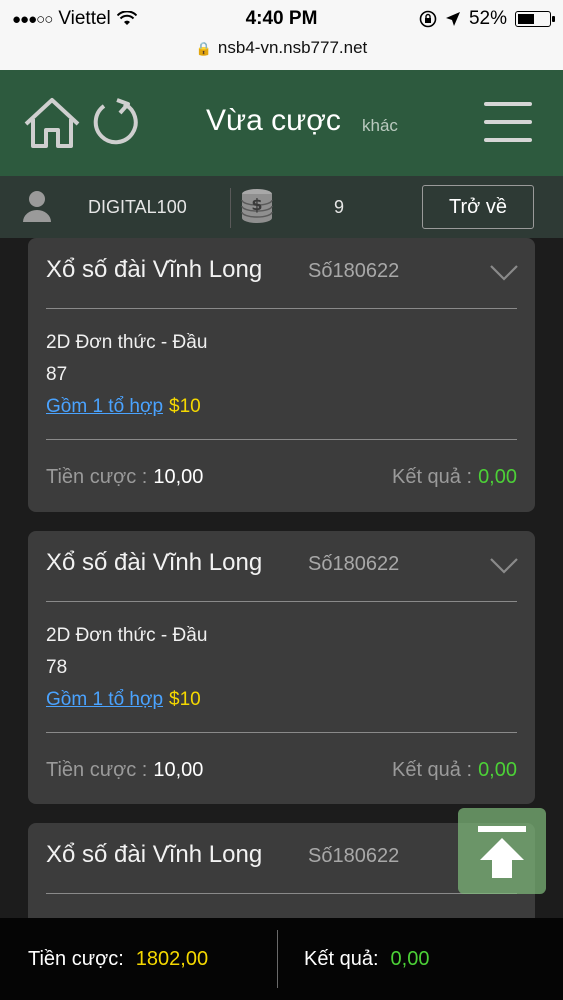  I want to click on address-bar: 🔒 nsb4-vn.nsb777.net, so click(281, 48).